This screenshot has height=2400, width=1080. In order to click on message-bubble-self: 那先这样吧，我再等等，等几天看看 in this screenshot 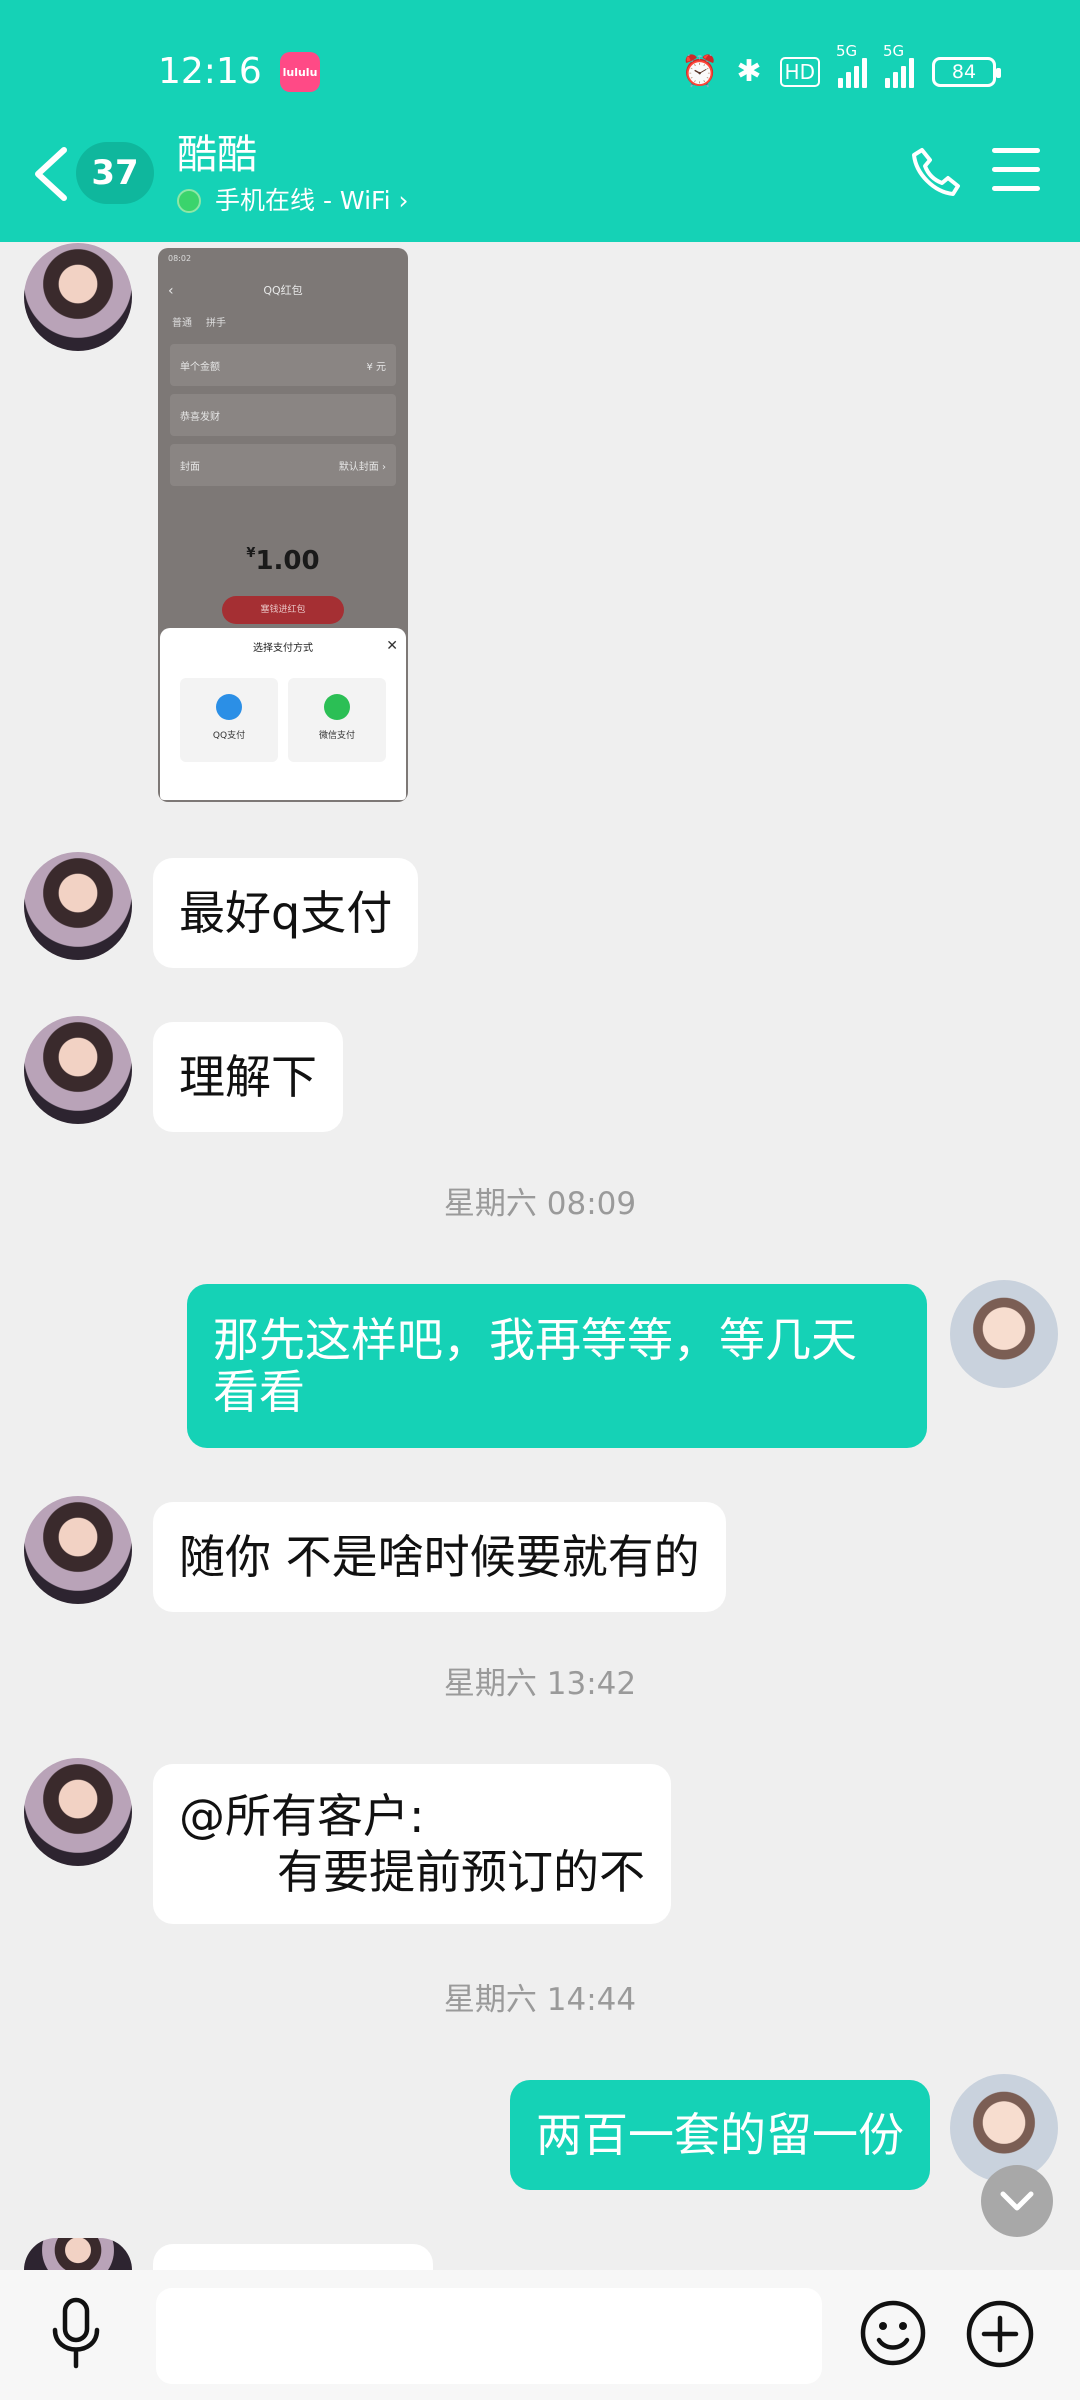, I will do `click(557, 1366)`.